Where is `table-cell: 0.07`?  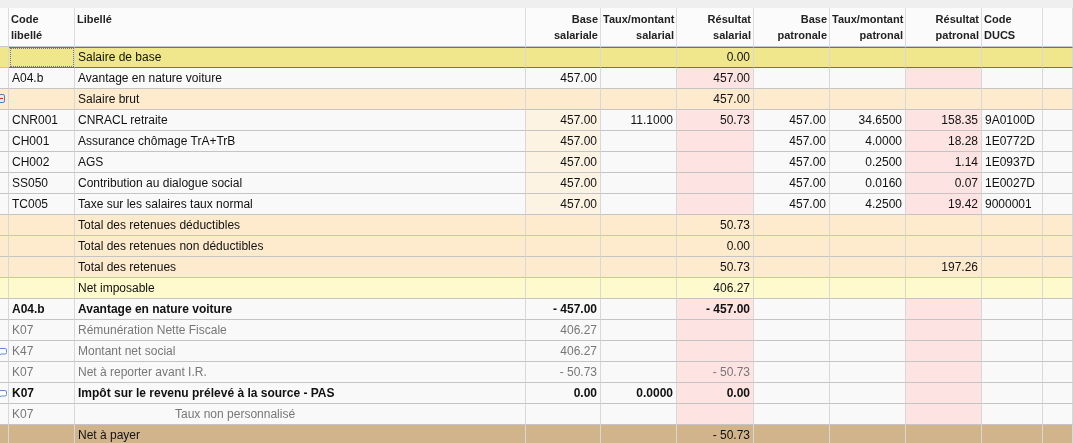
table-cell: 0.07 is located at coordinates (944, 183).